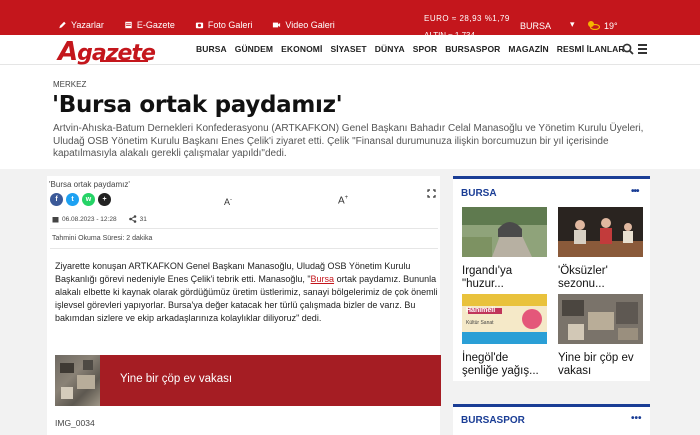 The width and height of the screenshot is (700, 435). What do you see at coordinates (572, 24) in the screenshot?
I see `chevron-down-icon: ▾` at bounding box center [572, 24].